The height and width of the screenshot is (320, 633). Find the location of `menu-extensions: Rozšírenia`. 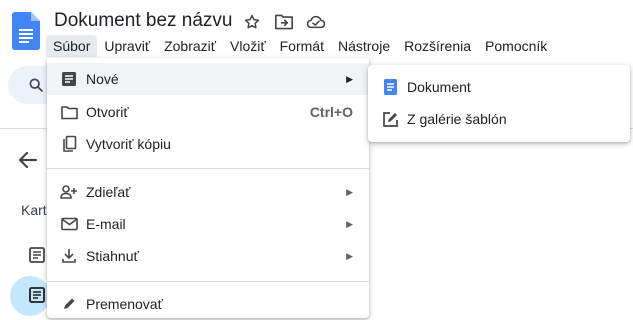

menu-extensions: Rozšírenia is located at coordinates (437, 46).